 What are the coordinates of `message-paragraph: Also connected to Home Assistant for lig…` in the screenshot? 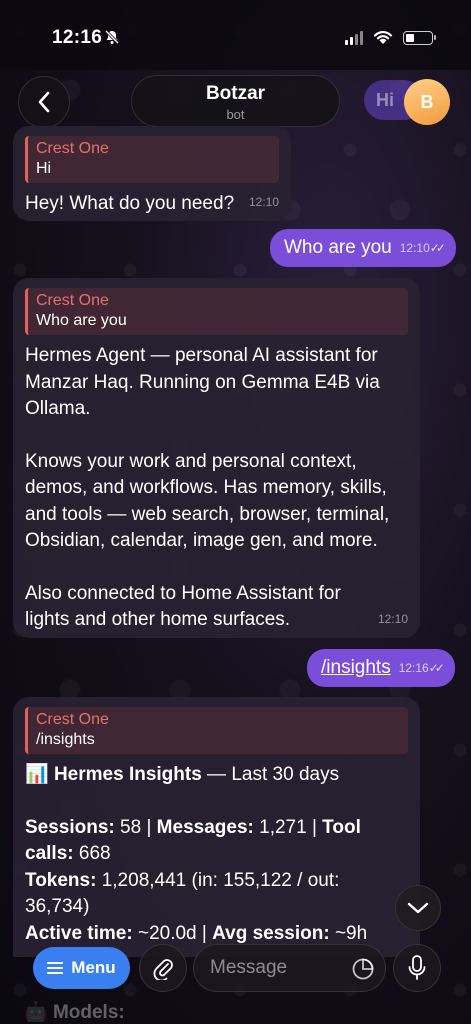 It's located at (186, 606).